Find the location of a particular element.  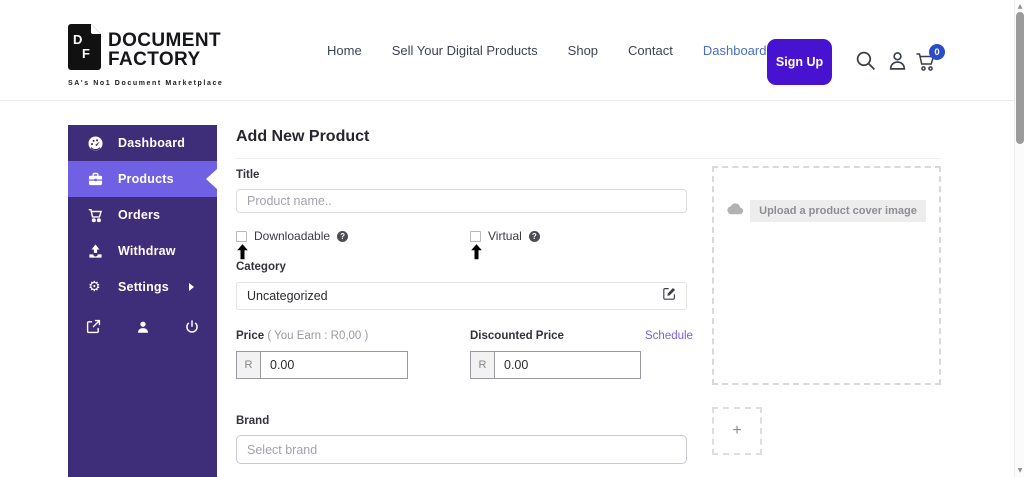

sidebar-item-dashboard: Dashboard is located at coordinates (142, 143).